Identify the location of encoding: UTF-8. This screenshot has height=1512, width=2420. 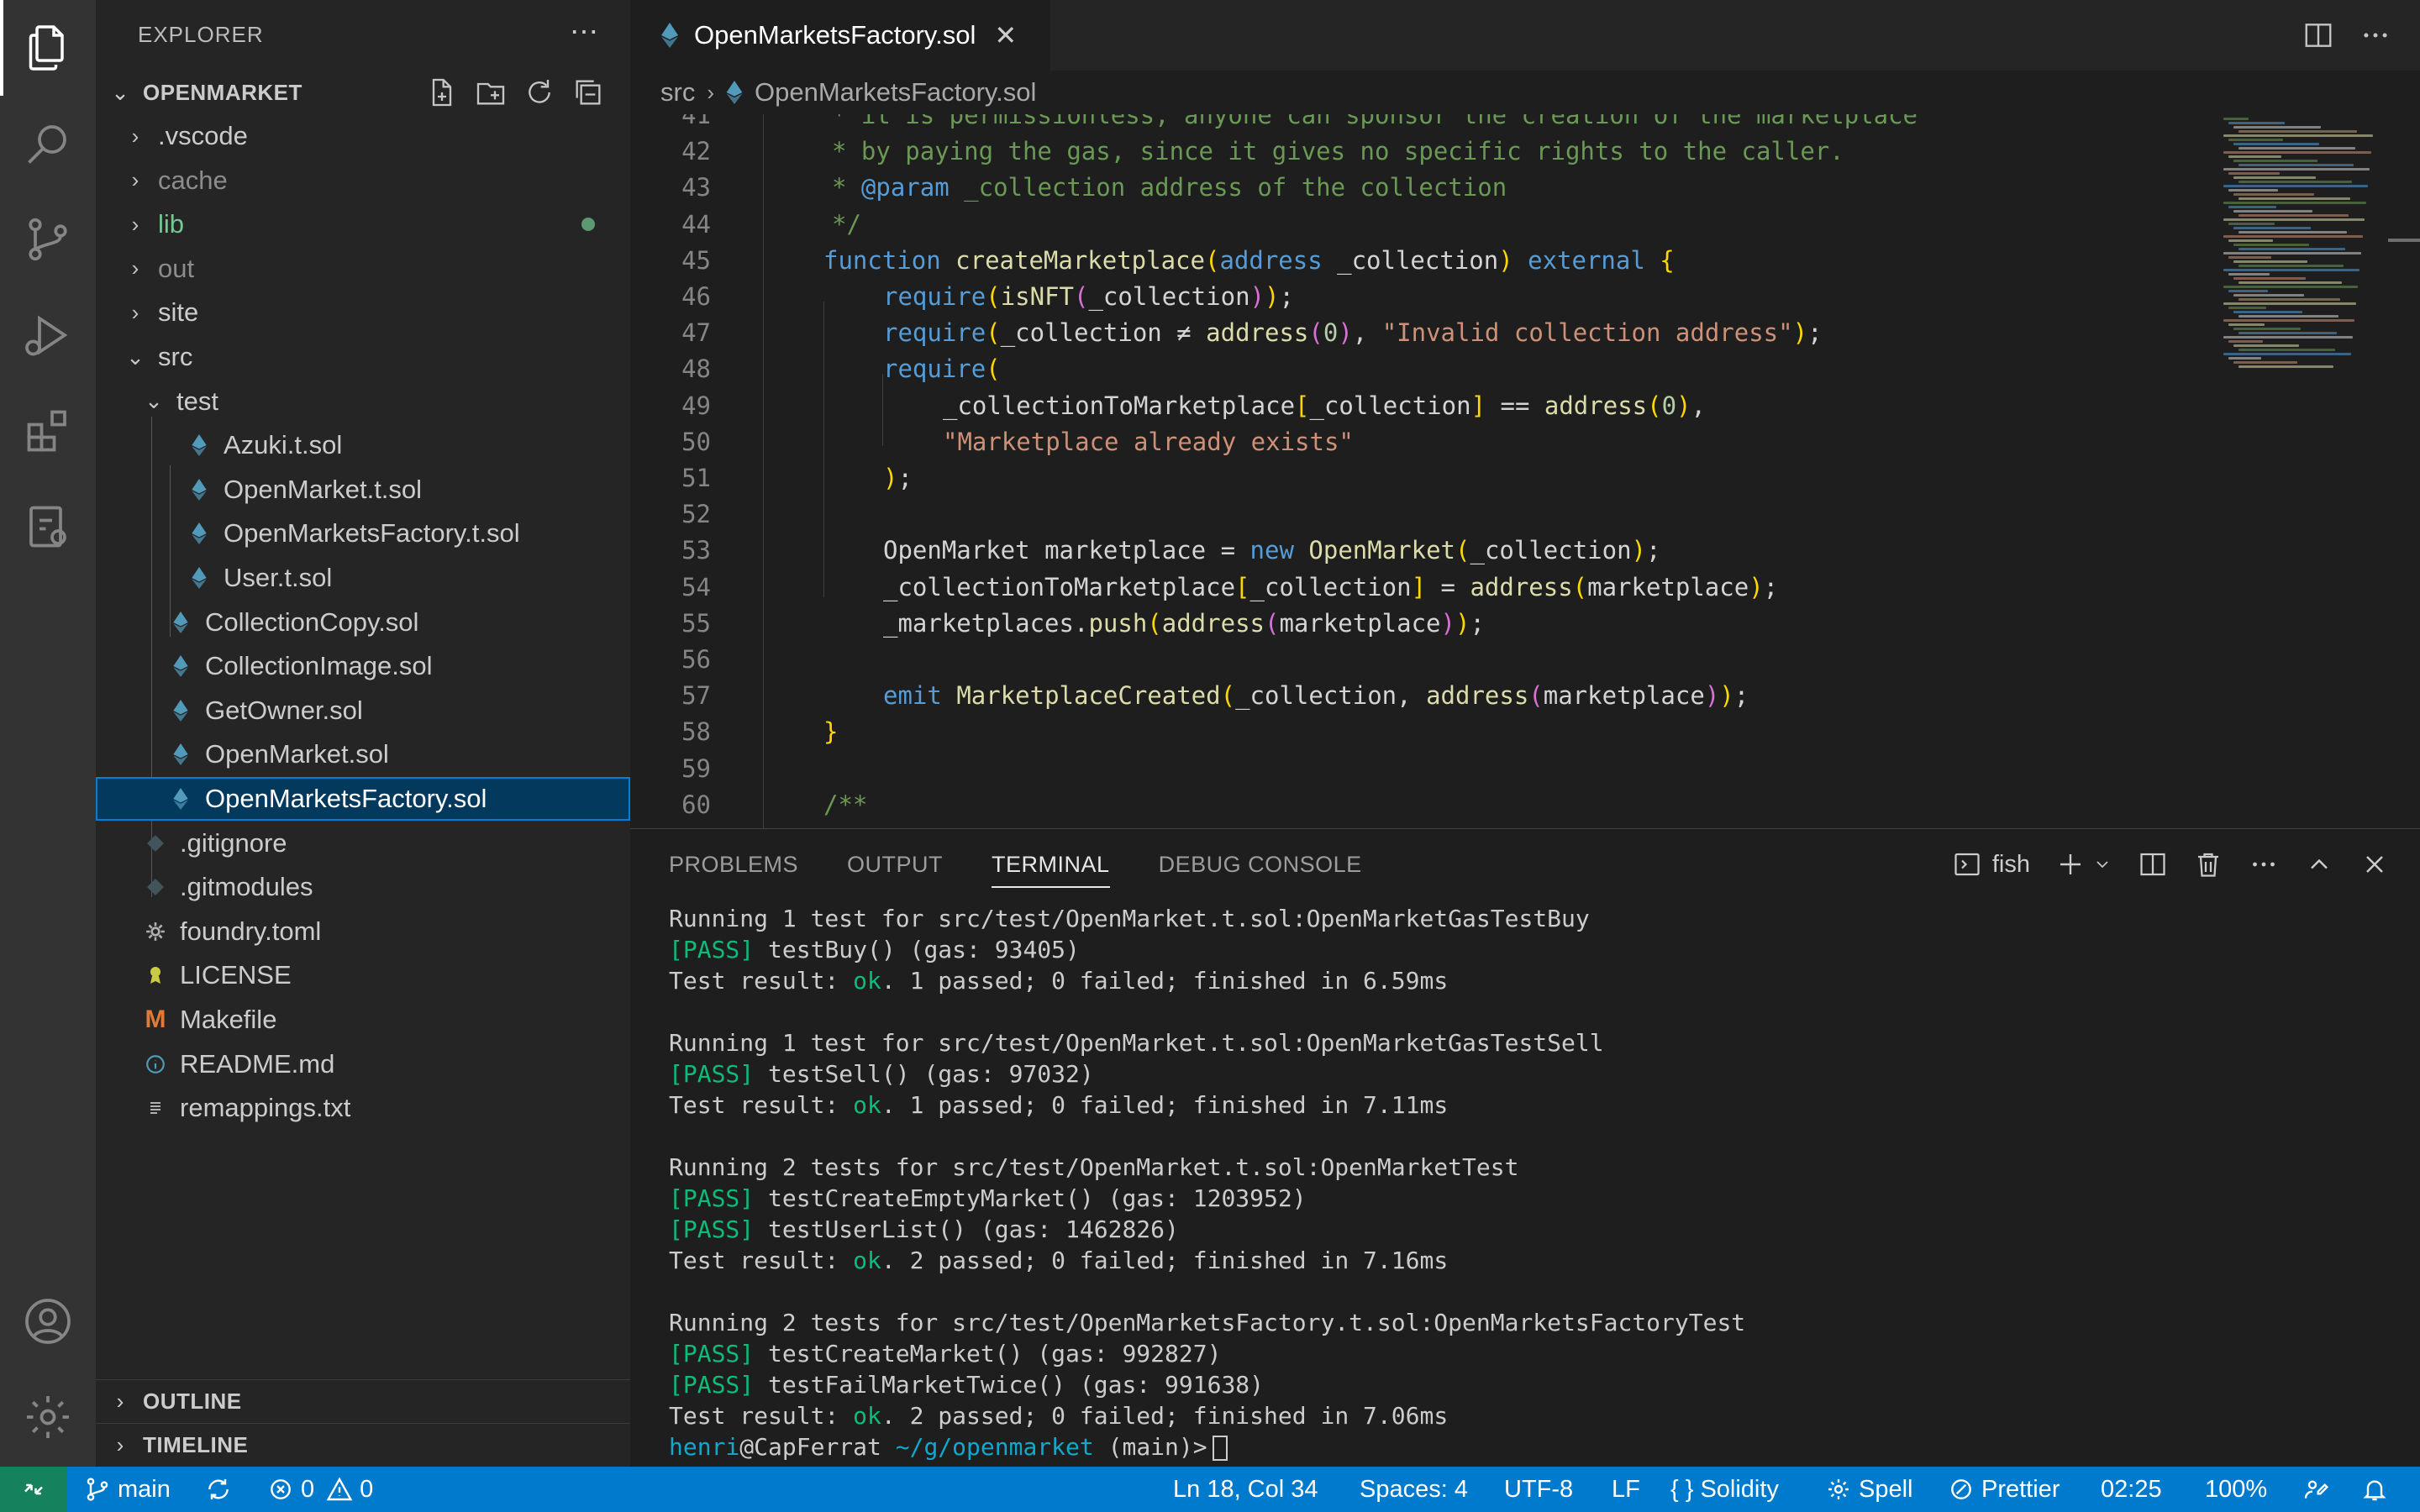
(1538, 1489).